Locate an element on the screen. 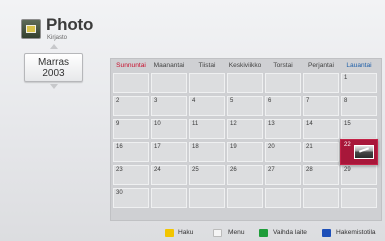 The height and width of the screenshot is (241, 385). calendar-day-cell: 8 is located at coordinates (359, 106).